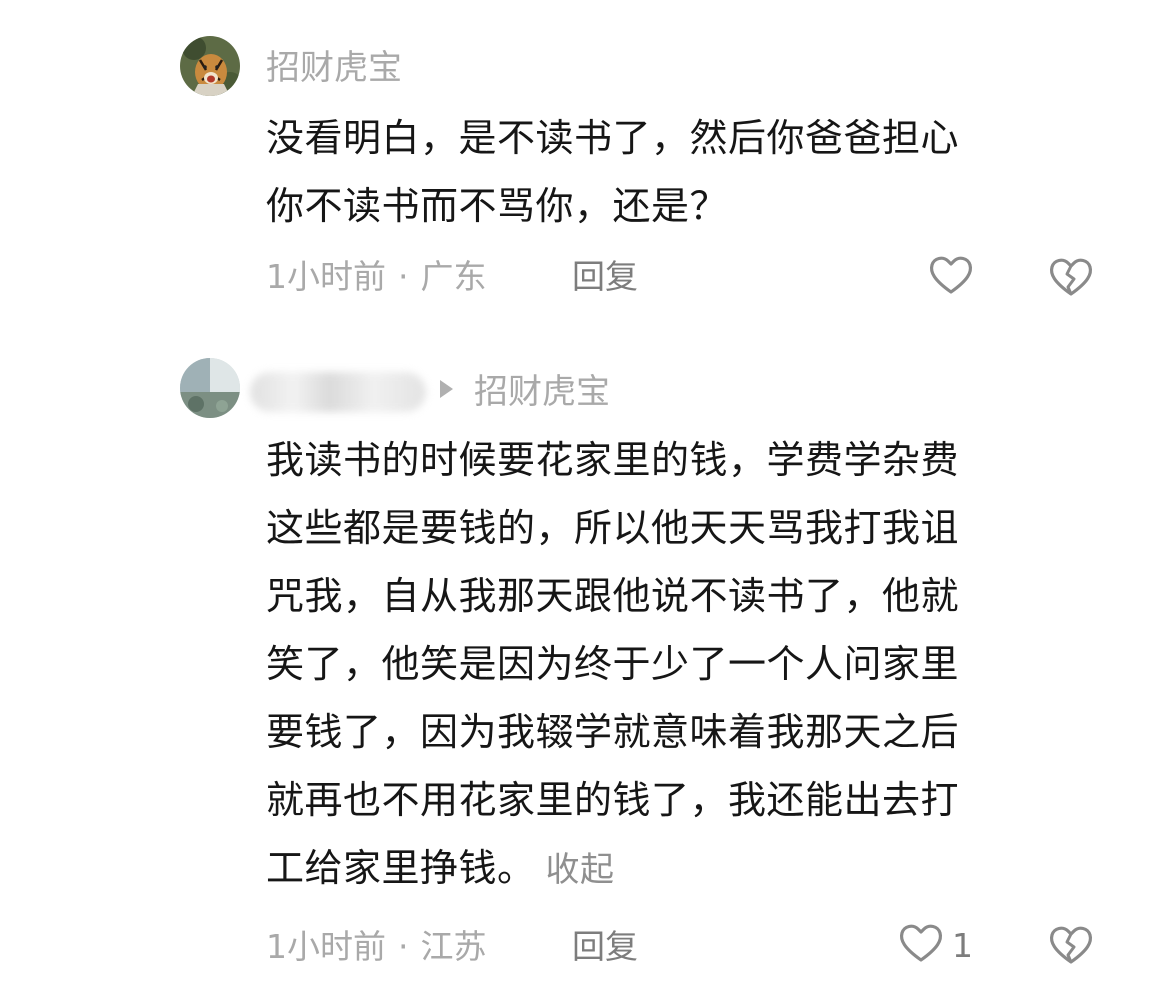  I want to click on reply-arrow-icon, so click(446, 389).